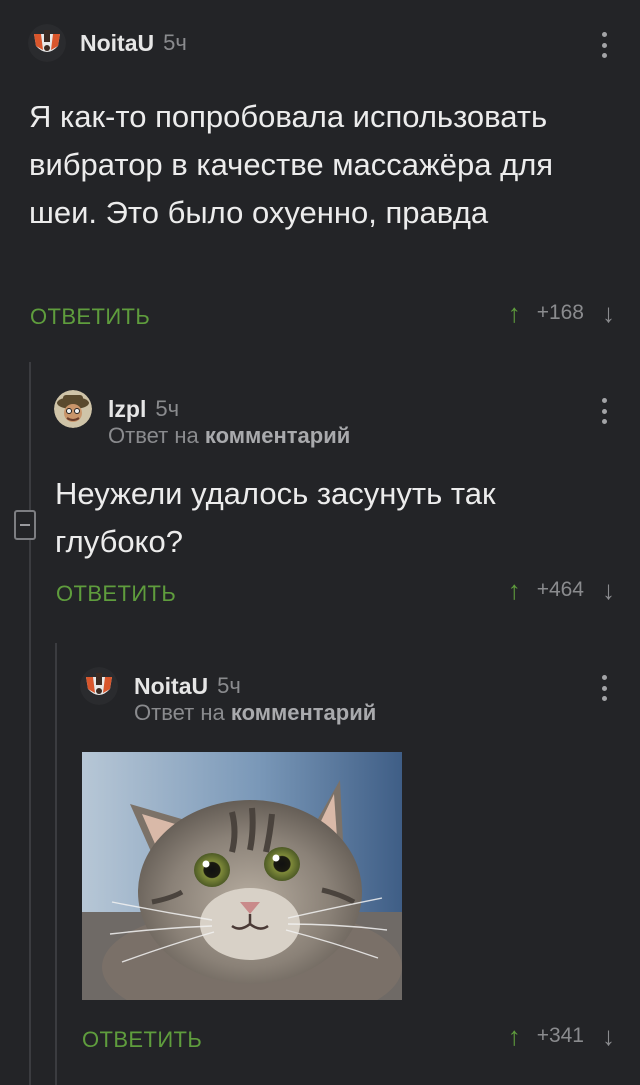 This screenshot has width=640, height=1085. Describe the element at coordinates (127, 409) in the screenshot. I see `username: lzpl` at that location.